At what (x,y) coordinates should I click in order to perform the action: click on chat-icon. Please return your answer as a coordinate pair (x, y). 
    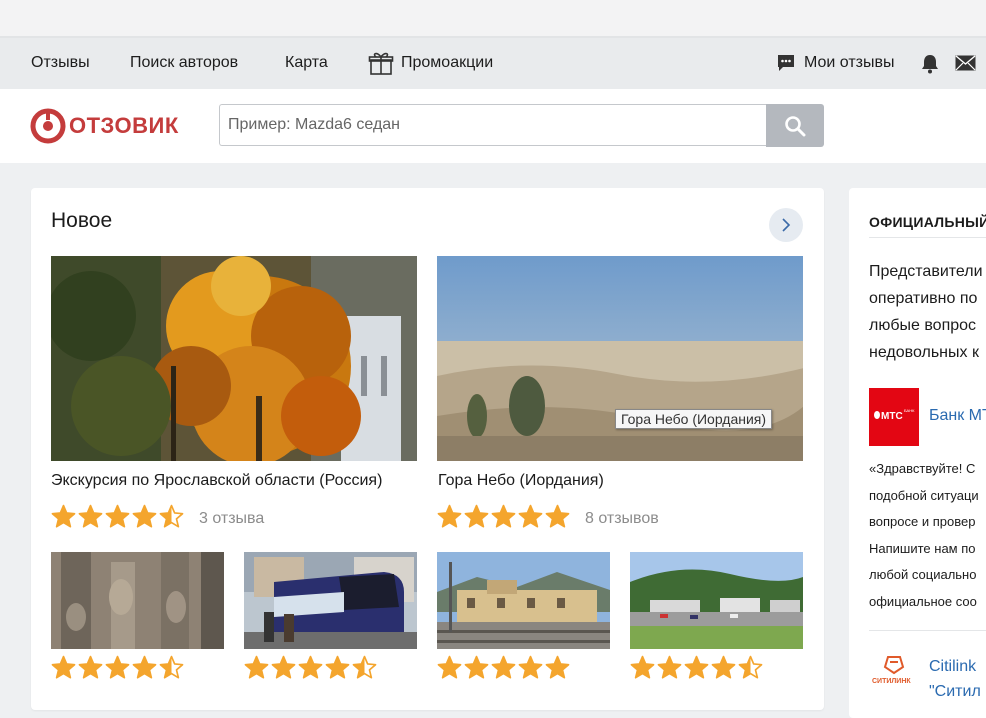
    Looking at the image, I should click on (786, 65).